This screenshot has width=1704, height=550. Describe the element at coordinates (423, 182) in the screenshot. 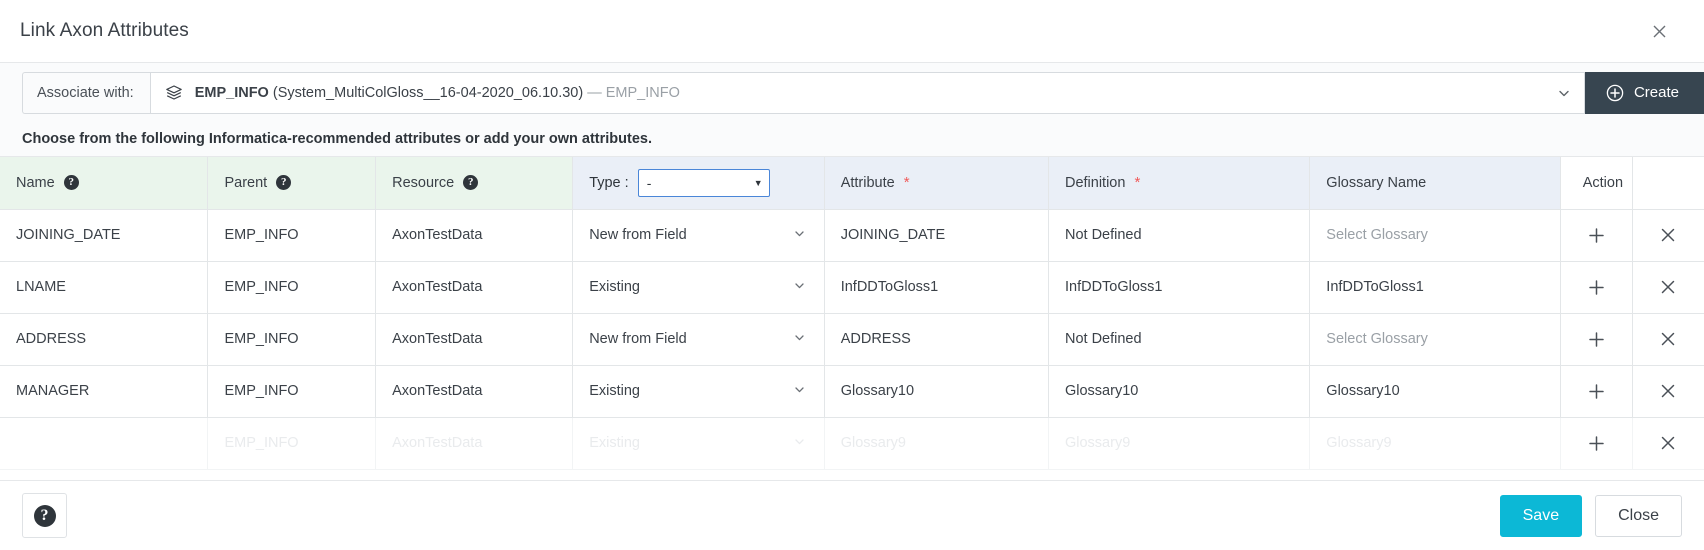

I see `column-header-resource-label: Resource` at that location.